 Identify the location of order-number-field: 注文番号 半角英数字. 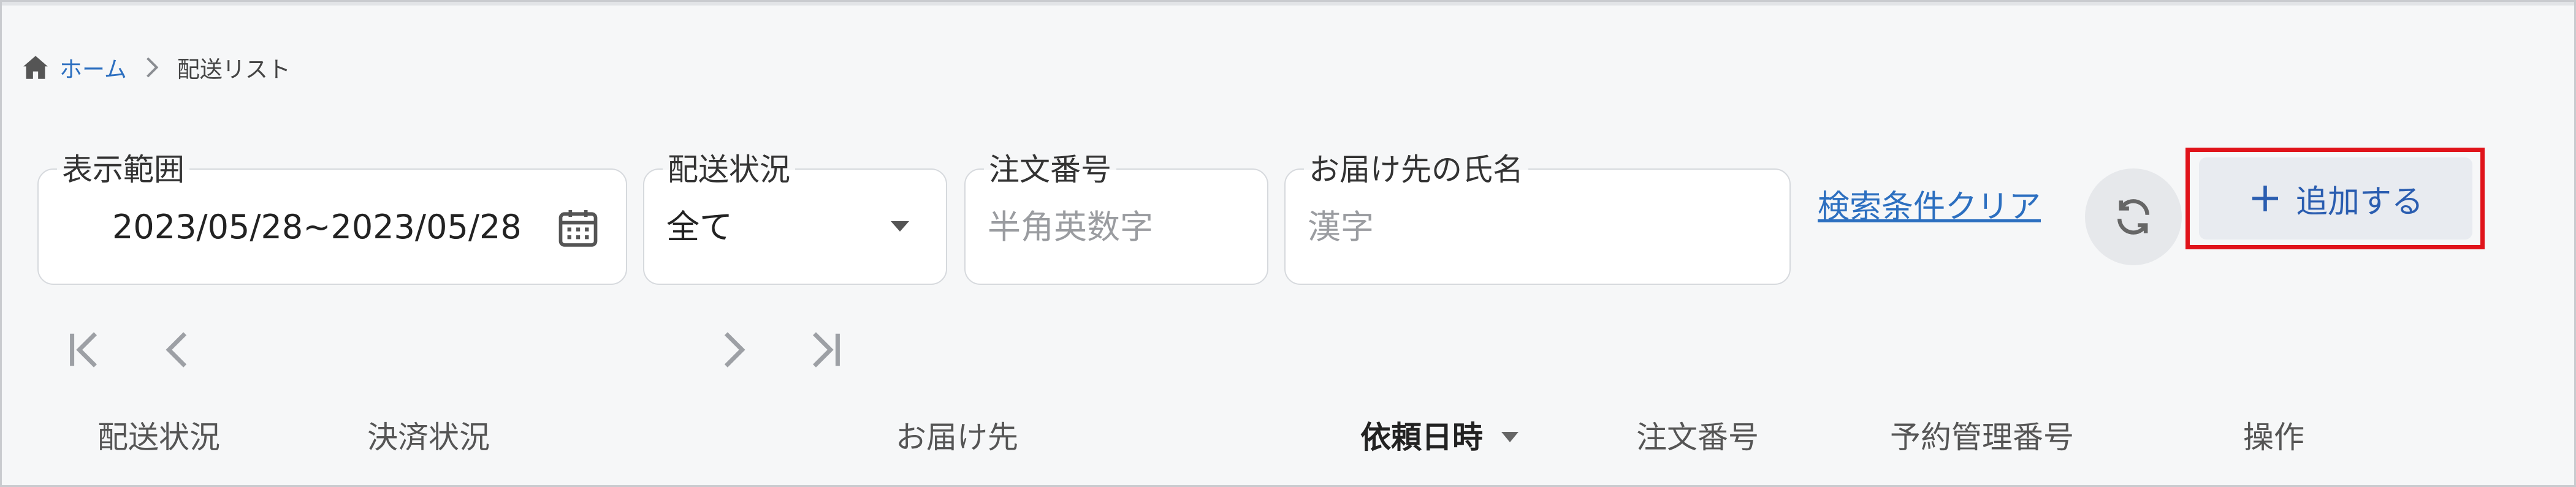
(1116, 218).